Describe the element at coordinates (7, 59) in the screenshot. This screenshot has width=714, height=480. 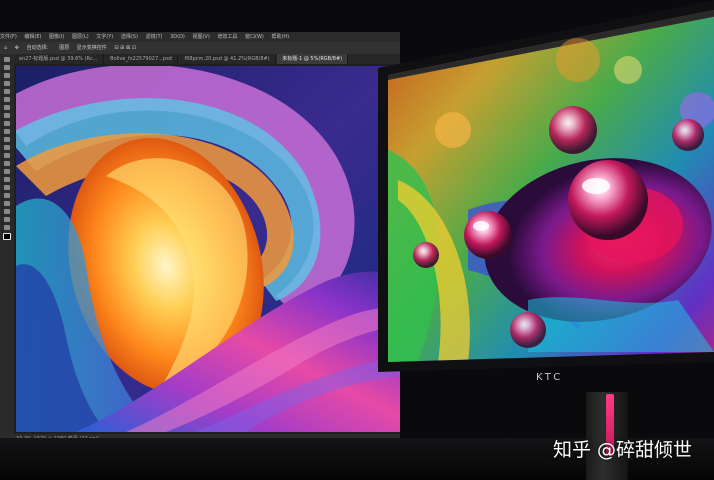
I see `move-tool-icon` at that location.